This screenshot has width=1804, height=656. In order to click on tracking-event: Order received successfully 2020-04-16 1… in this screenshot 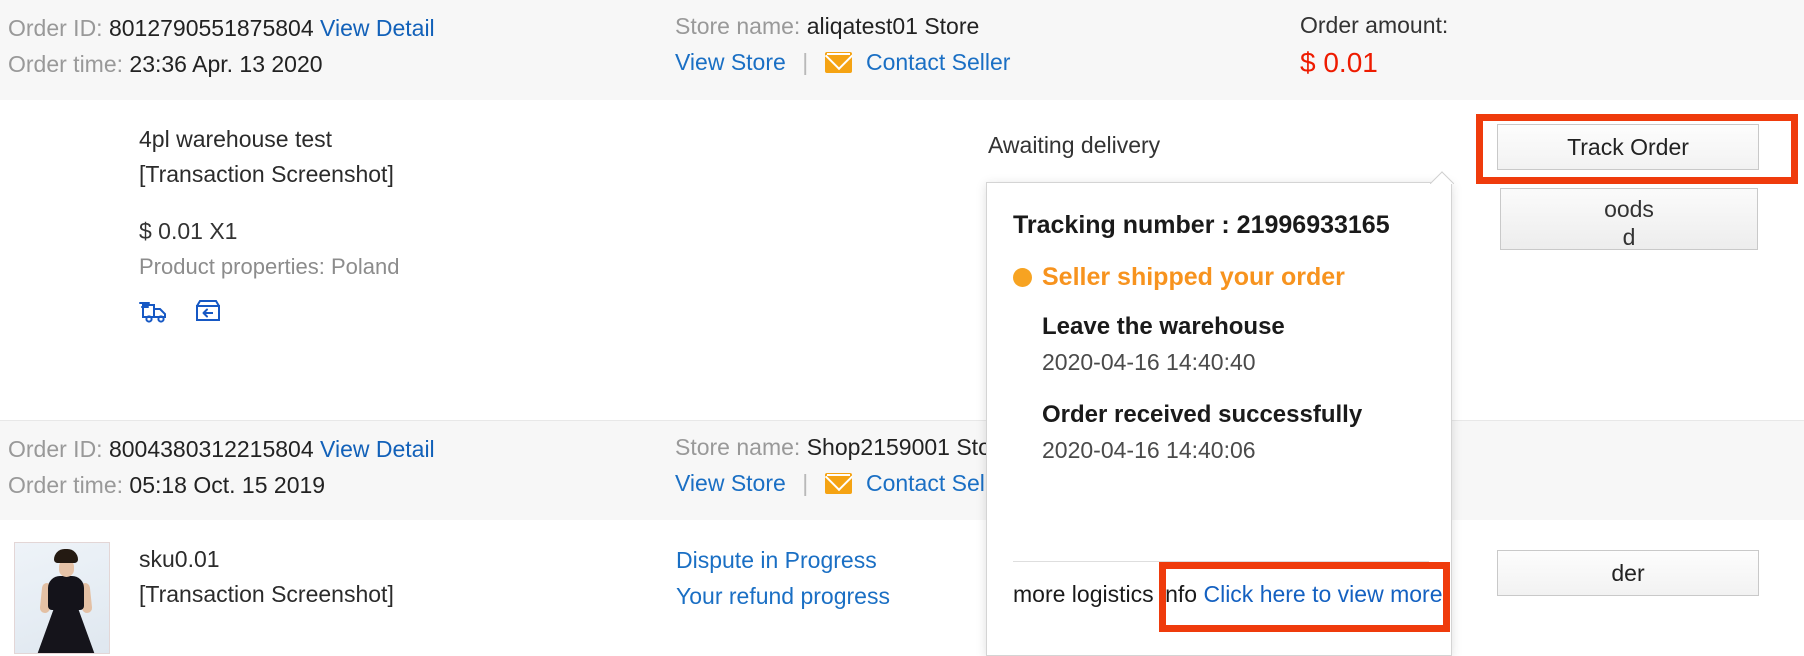, I will do `click(1223, 433)`.